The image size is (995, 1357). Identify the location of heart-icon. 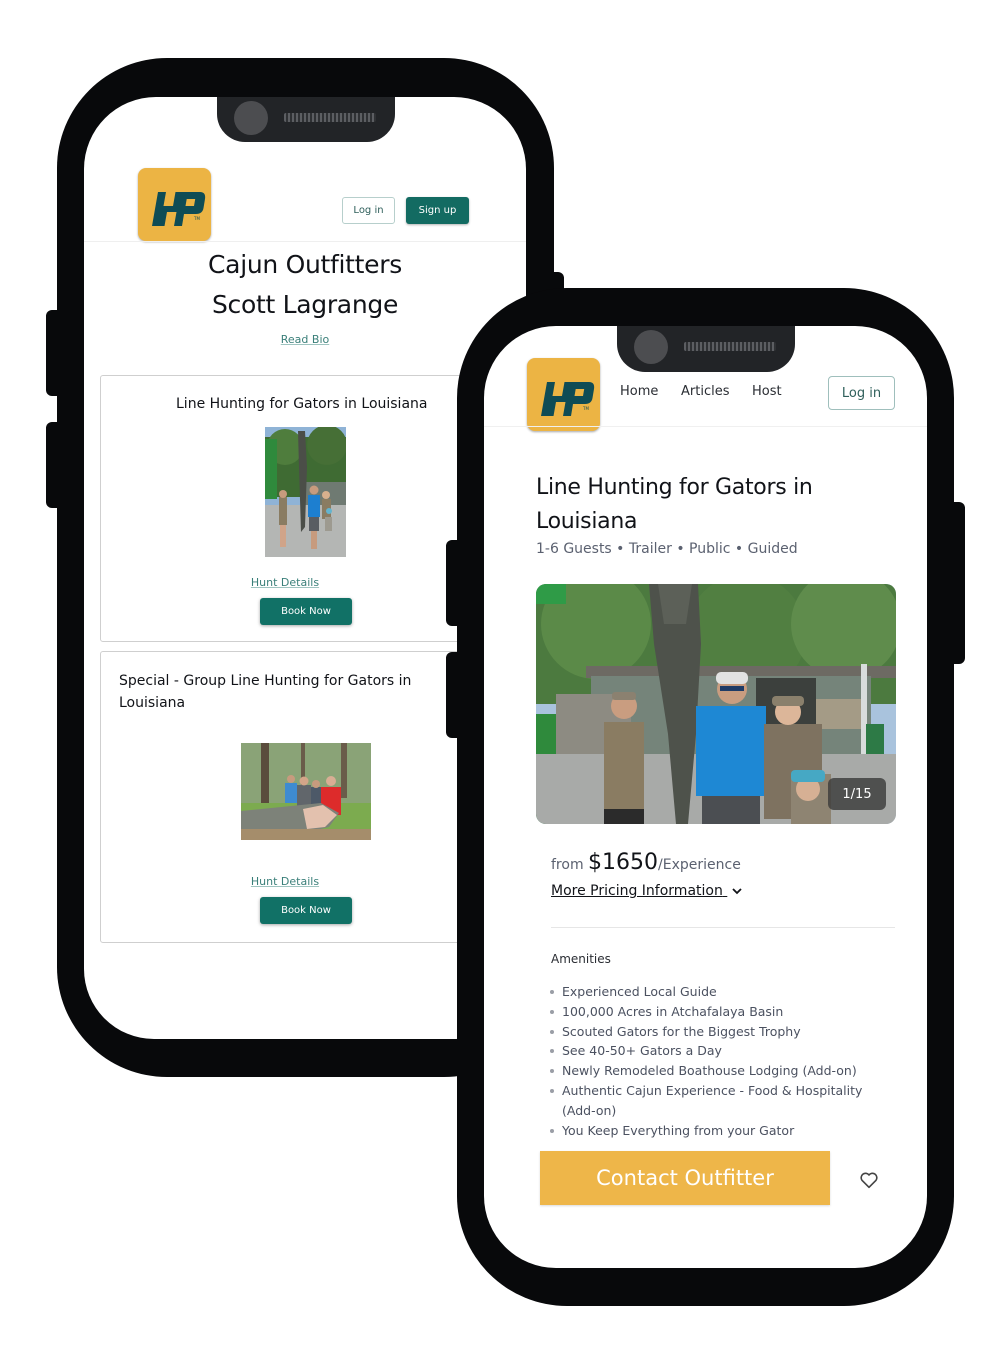
(869, 1180).